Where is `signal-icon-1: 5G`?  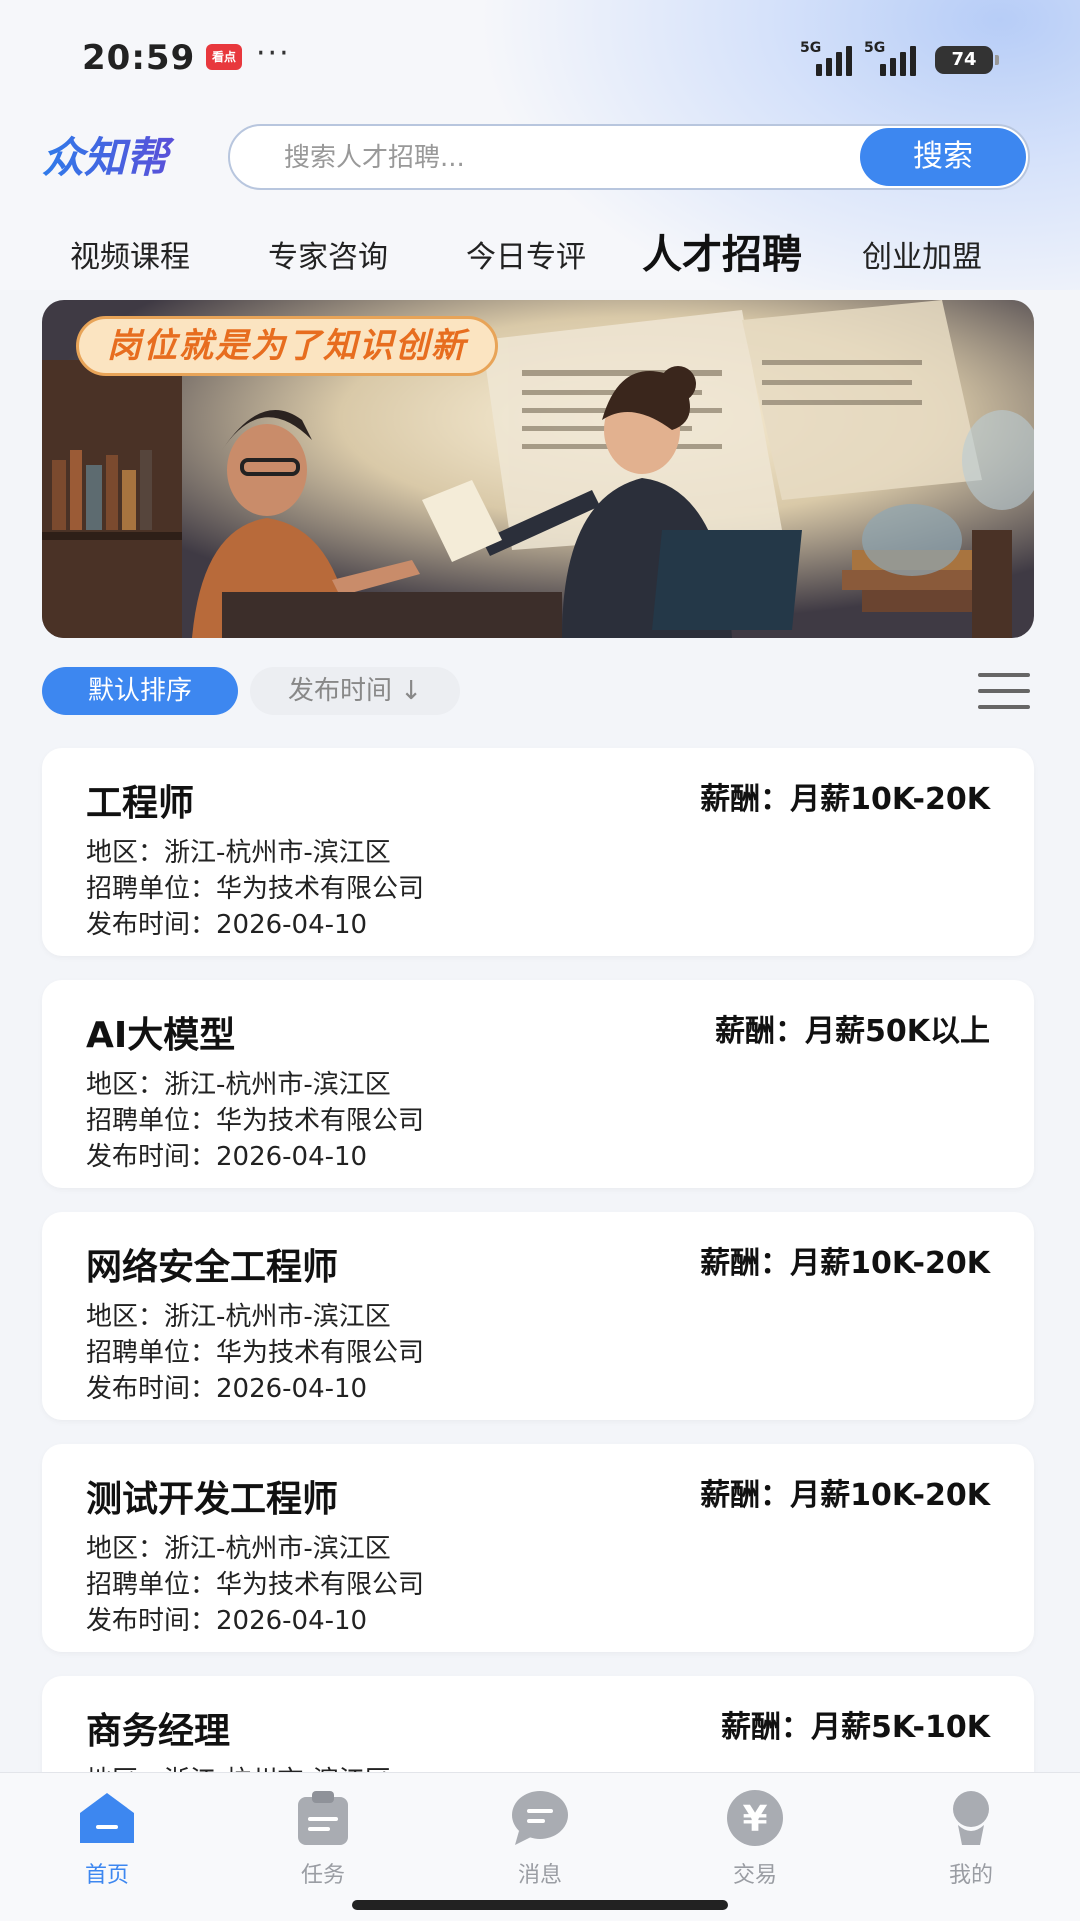
signal-icon-1: 5G is located at coordinates (830, 58).